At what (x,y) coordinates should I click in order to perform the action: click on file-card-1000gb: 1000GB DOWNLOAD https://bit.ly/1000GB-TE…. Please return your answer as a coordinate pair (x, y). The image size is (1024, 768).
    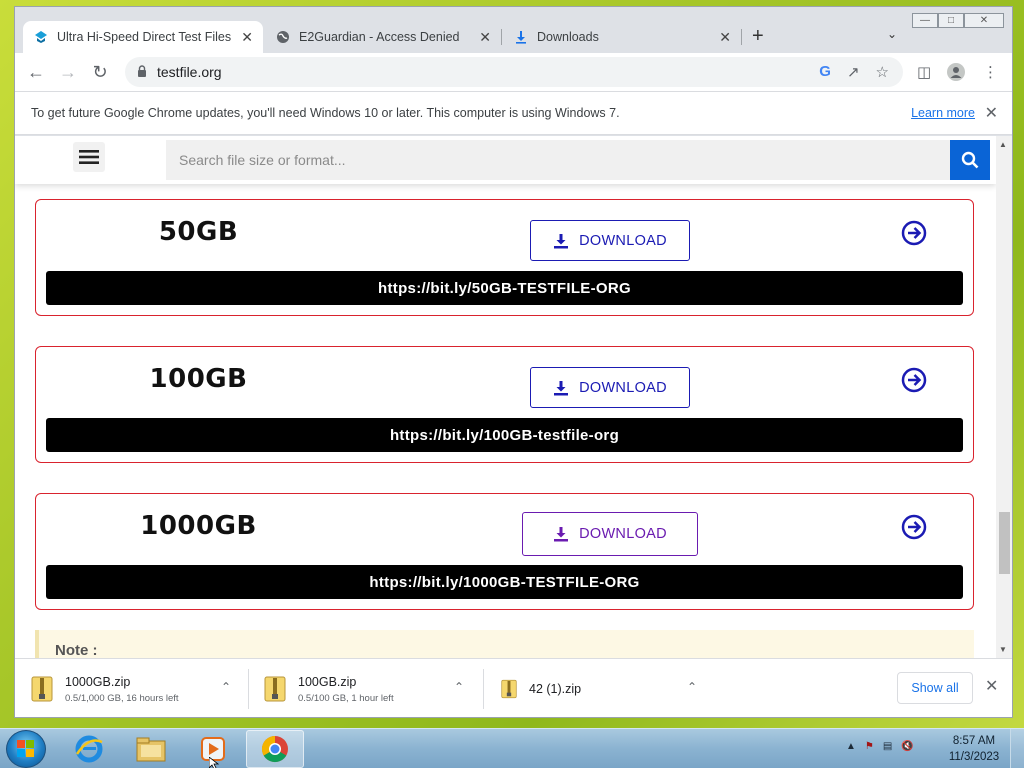
    Looking at the image, I should click on (504, 551).